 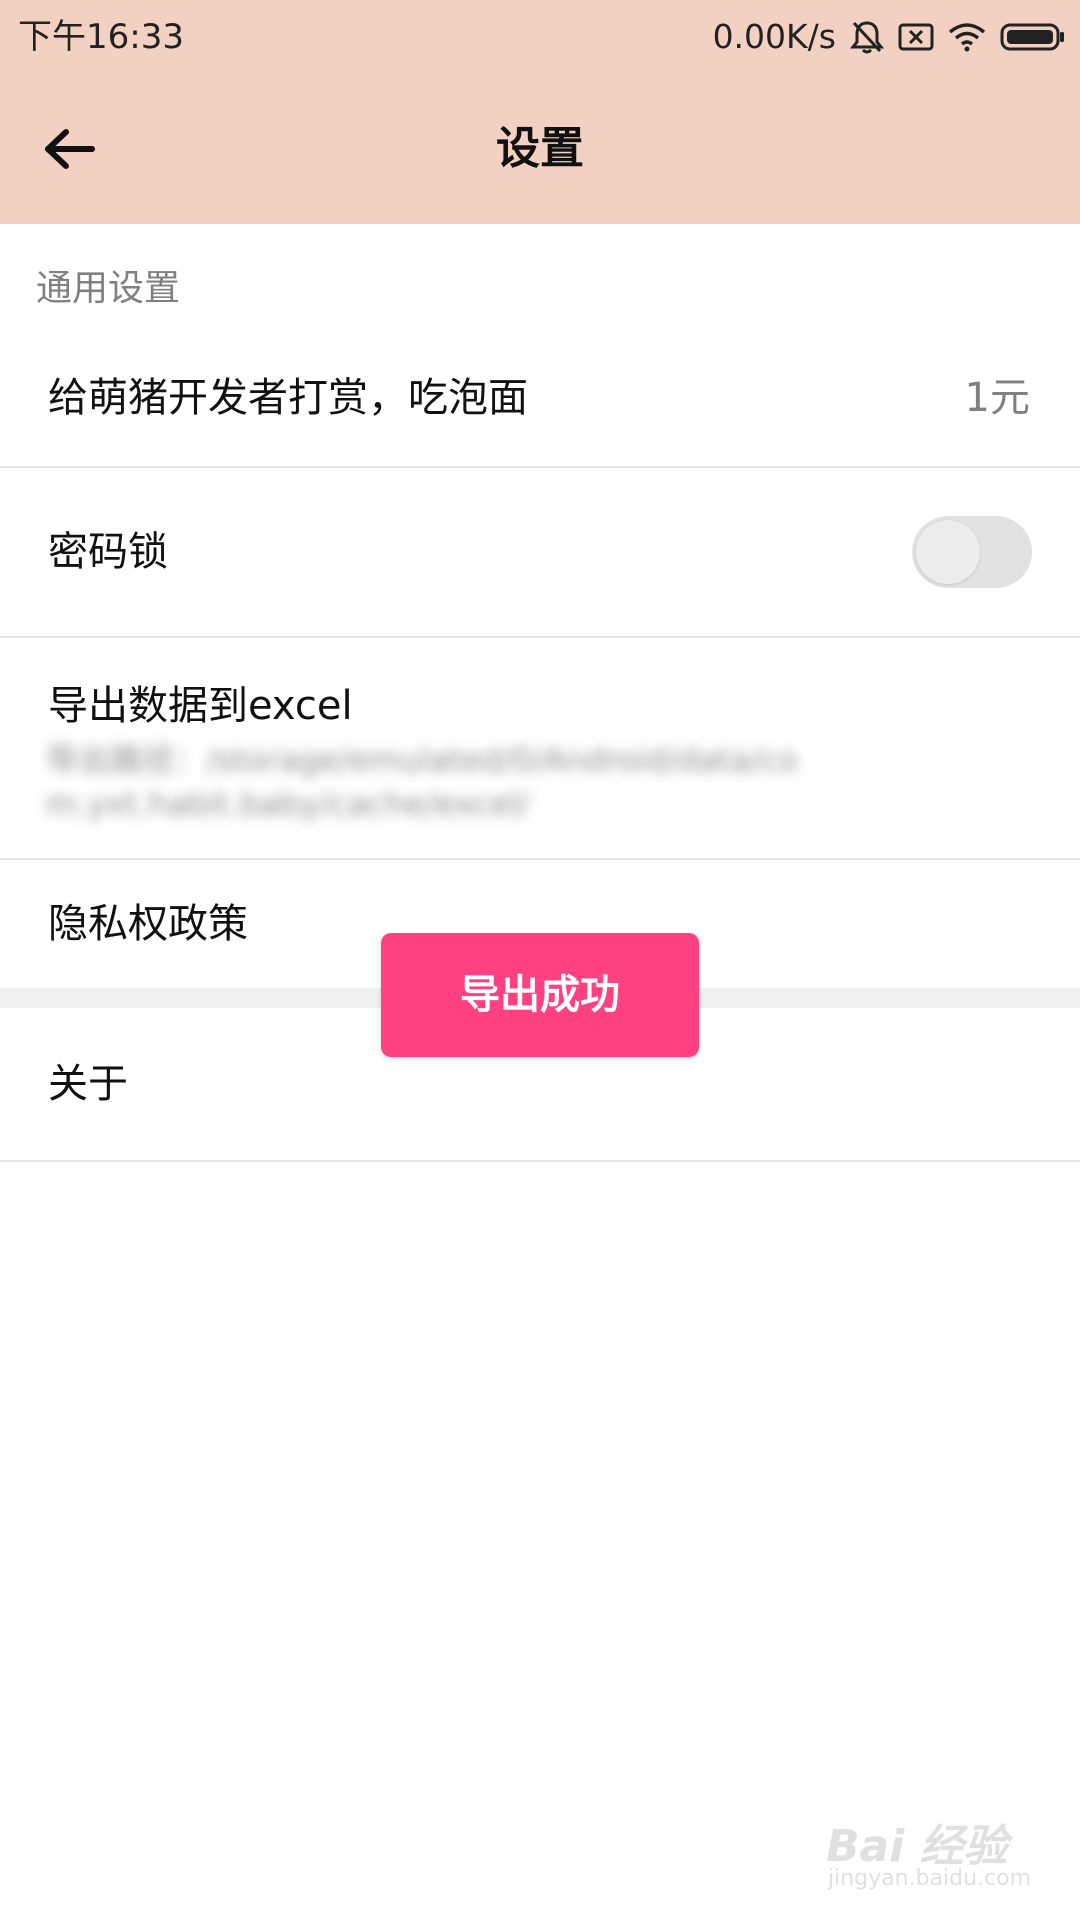 What do you see at coordinates (200, 706) in the screenshot?
I see `setting-export-label: 导出数据到excel` at bounding box center [200, 706].